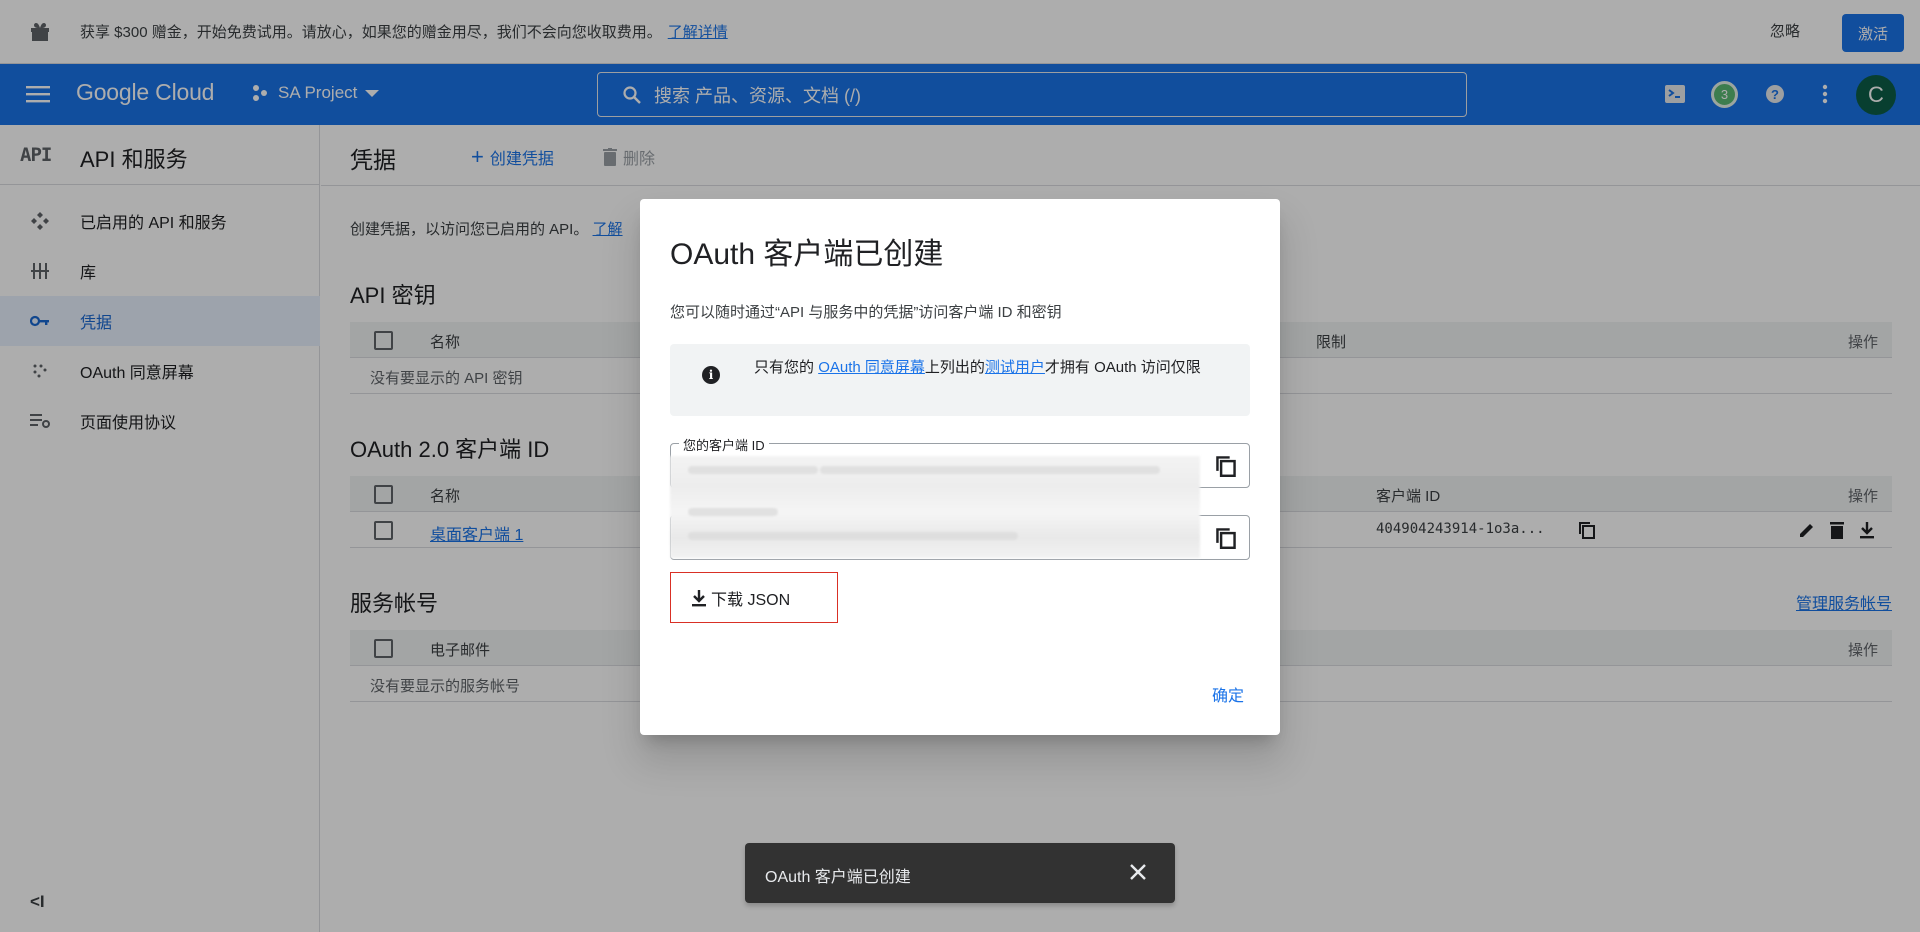 The image size is (1920, 932). I want to click on consent-screen-link: OAuth 同意屏幕, so click(871, 367).